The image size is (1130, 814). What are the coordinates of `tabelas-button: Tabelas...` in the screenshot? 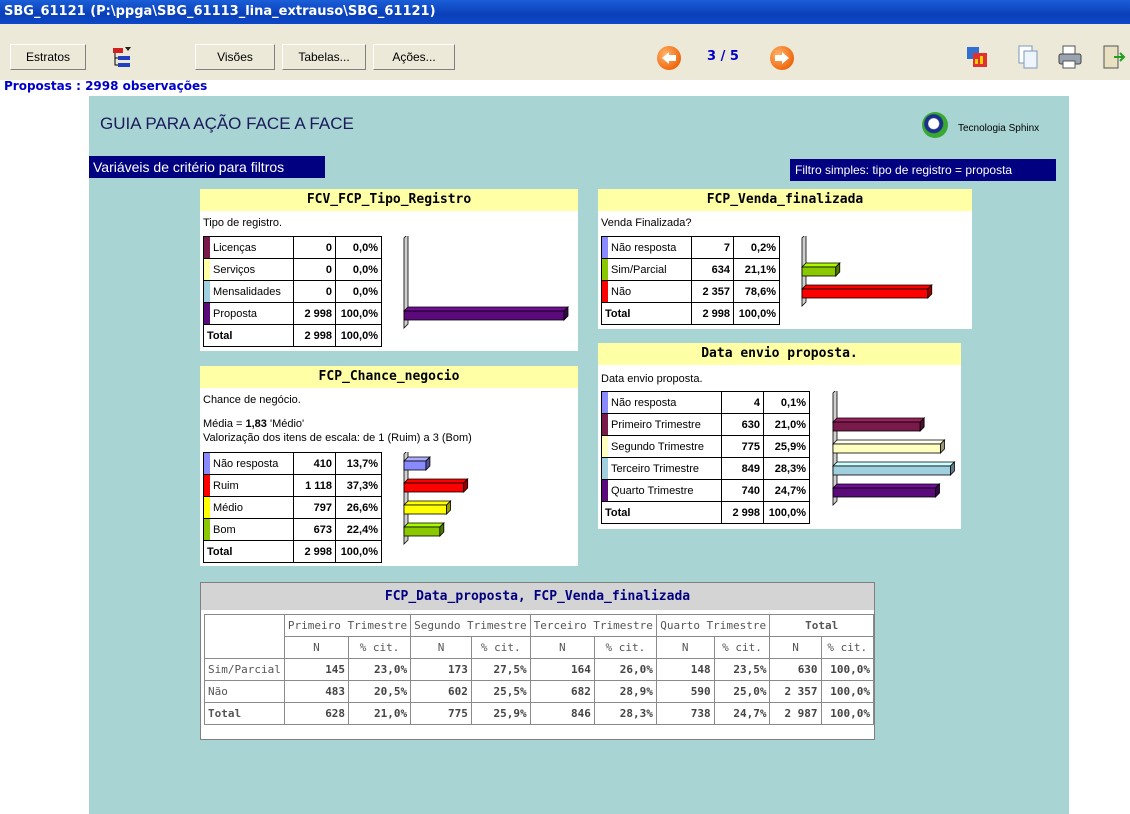 It's located at (324, 57).